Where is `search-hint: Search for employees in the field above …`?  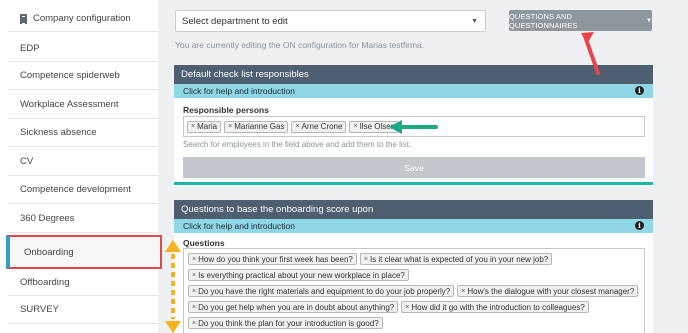
search-hint: Search for employees in the field above … is located at coordinates (297, 144).